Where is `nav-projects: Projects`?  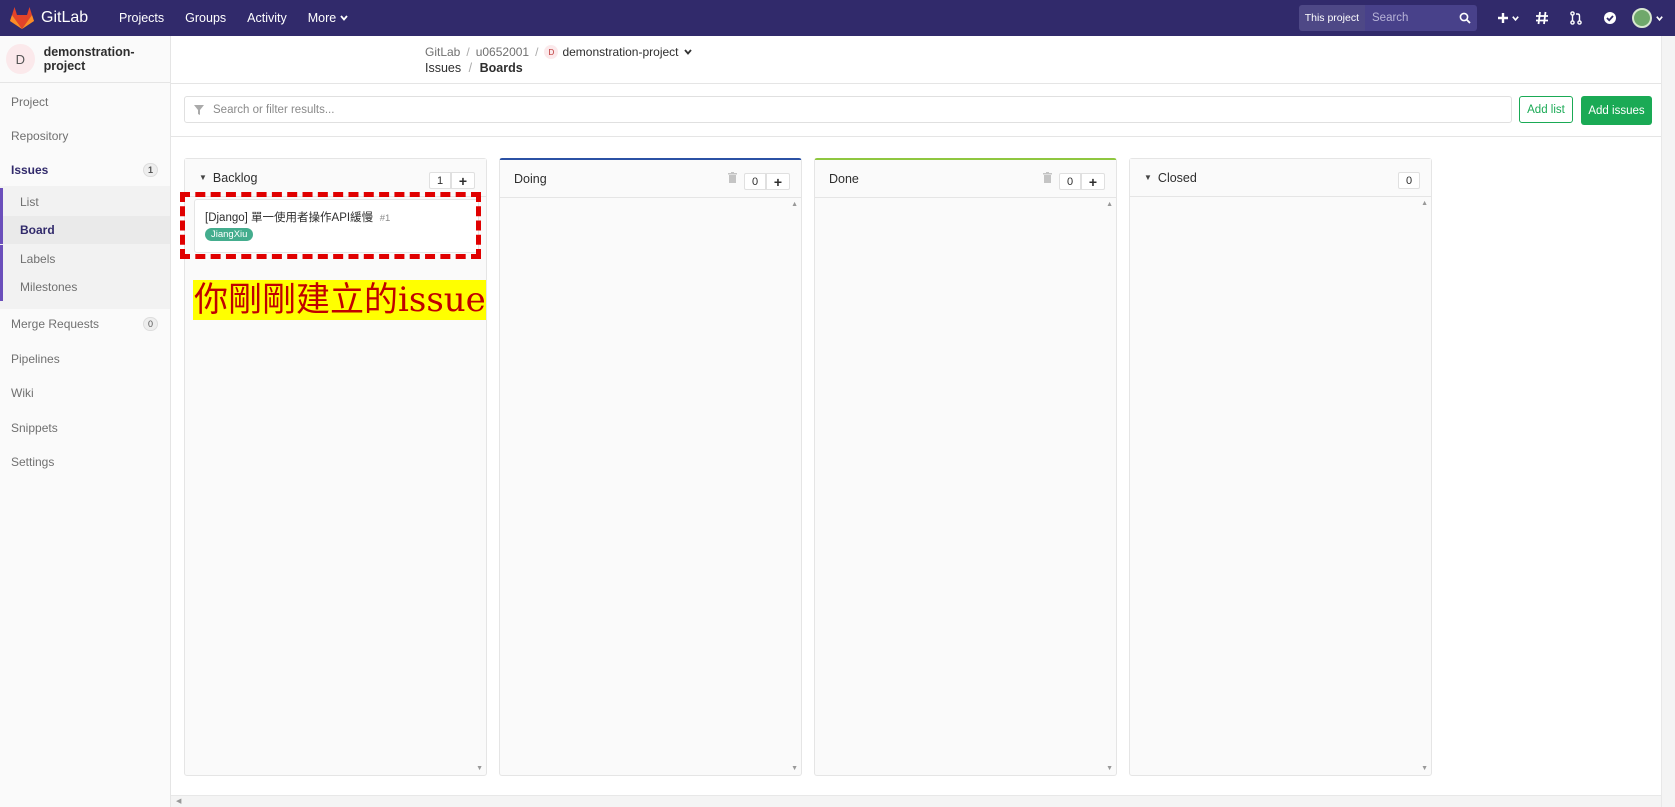 nav-projects: Projects is located at coordinates (141, 18).